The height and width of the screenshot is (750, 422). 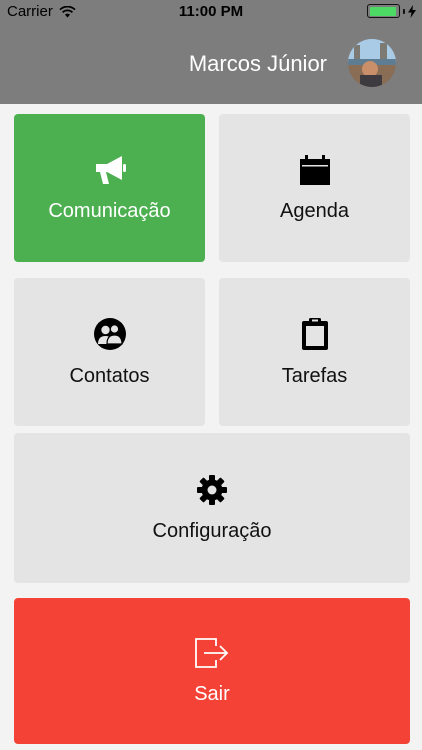 I want to click on tile-label-contatos: Contatos, so click(x=109, y=375).